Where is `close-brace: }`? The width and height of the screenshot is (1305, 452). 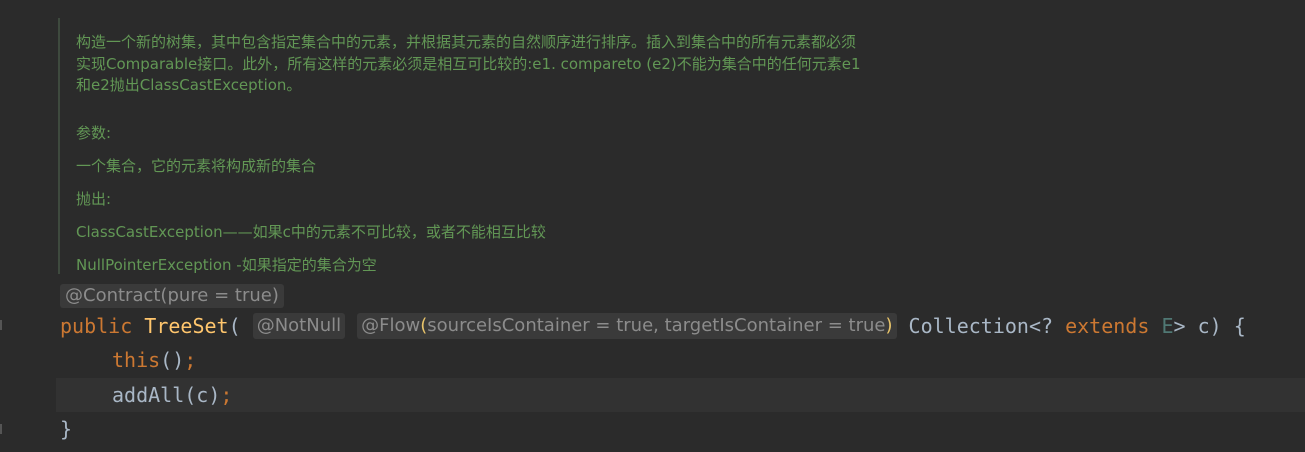 close-brace: } is located at coordinates (66, 429).